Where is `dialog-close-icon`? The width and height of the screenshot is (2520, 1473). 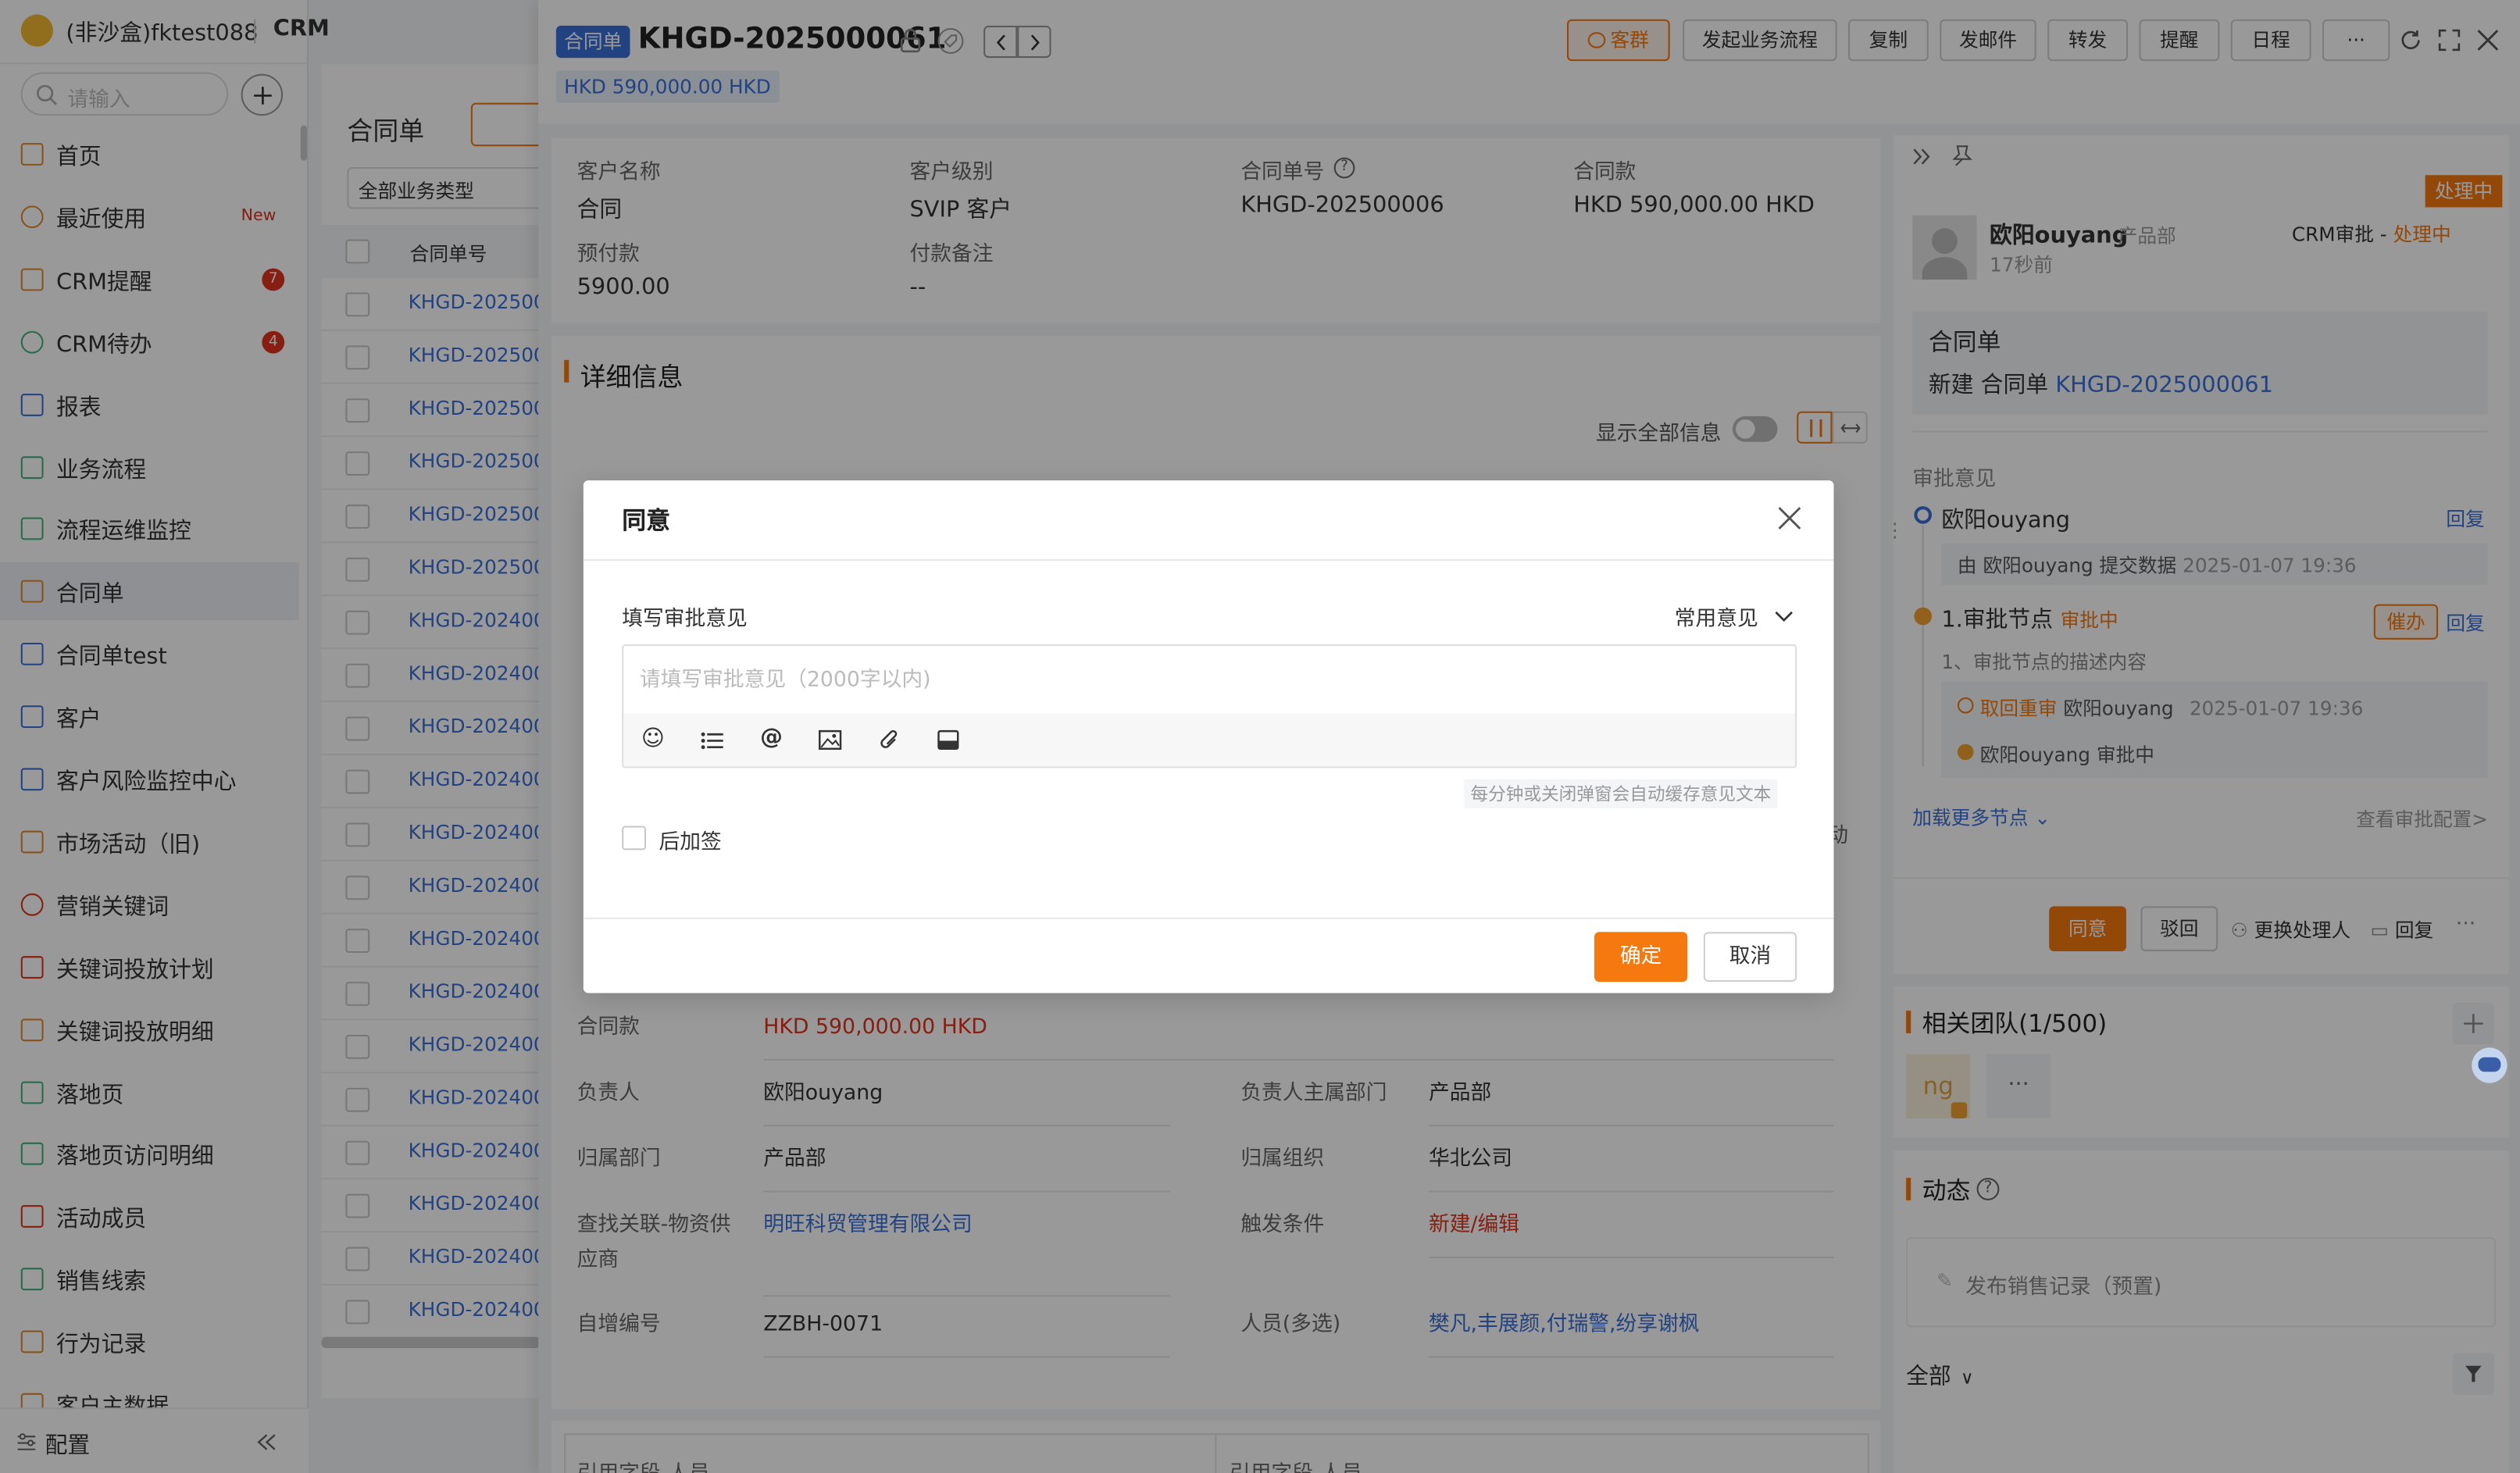 dialog-close-icon is located at coordinates (1789, 518).